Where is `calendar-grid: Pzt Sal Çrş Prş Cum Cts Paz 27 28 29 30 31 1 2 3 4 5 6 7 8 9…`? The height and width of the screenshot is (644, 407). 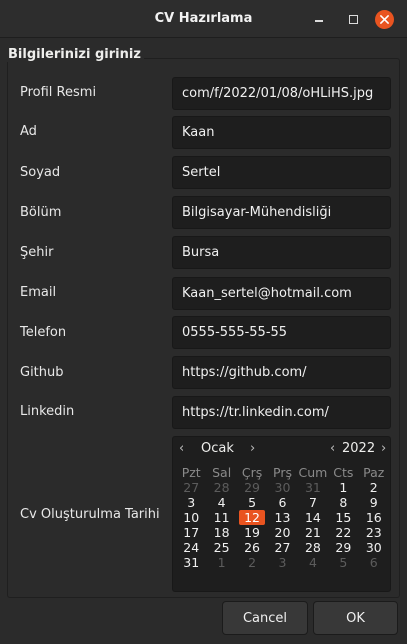 calendar-grid: Pzt Sal Çrş Prş Cum Cts Paz 27 28 29 30 31 1 2 3 4 5 6 7 8 9… is located at coordinates (282, 517).